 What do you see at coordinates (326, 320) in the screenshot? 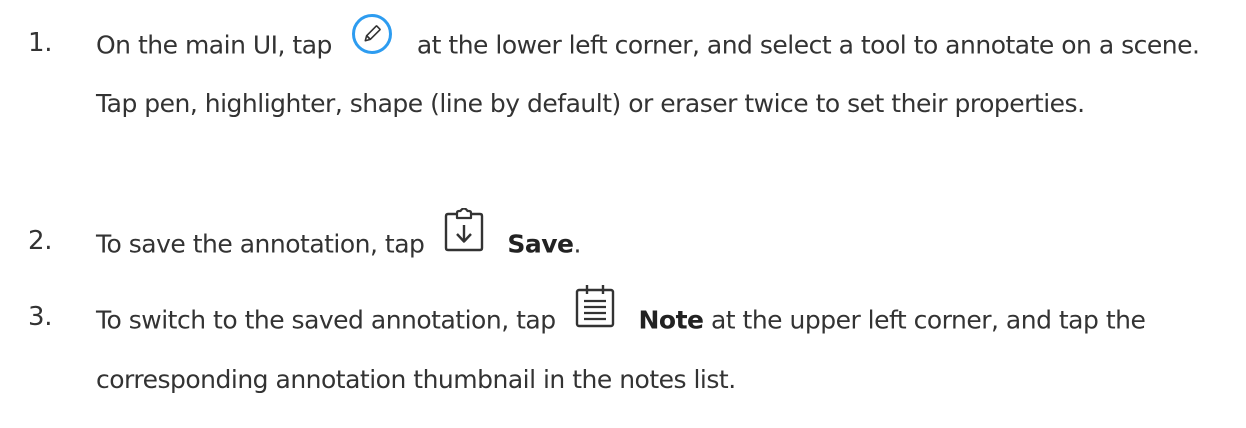
I see `step-text-before: To switch to the saved annotation, tap` at bounding box center [326, 320].